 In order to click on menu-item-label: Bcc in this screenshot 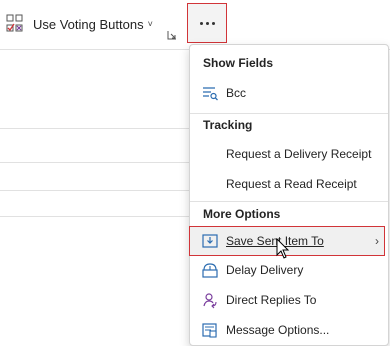, I will do `click(236, 93)`.